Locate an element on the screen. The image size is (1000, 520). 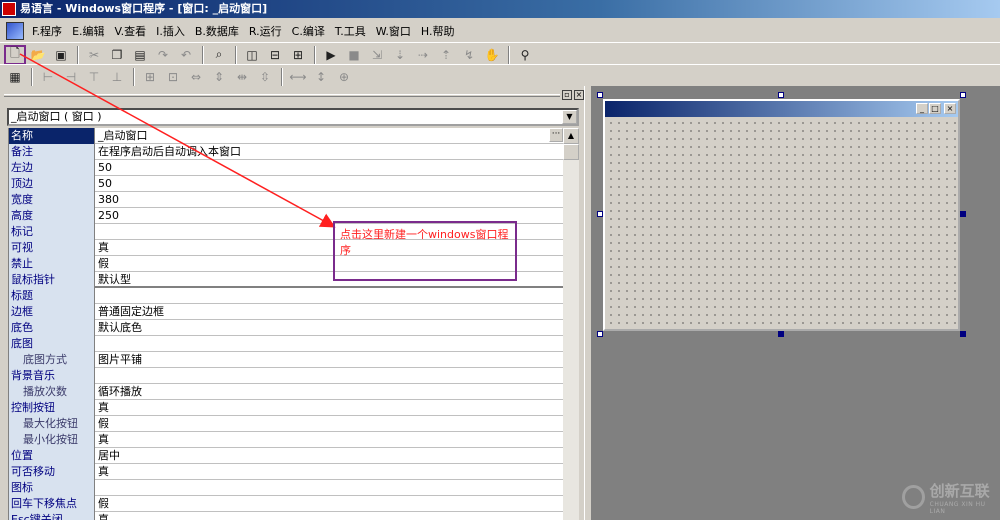
copy-icon: ❐ is located at coordinates (117, 55).